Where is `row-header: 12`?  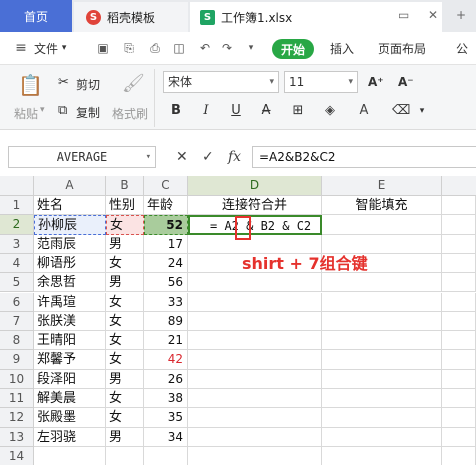 row-header: 12 is located at coordinates (17, 418).